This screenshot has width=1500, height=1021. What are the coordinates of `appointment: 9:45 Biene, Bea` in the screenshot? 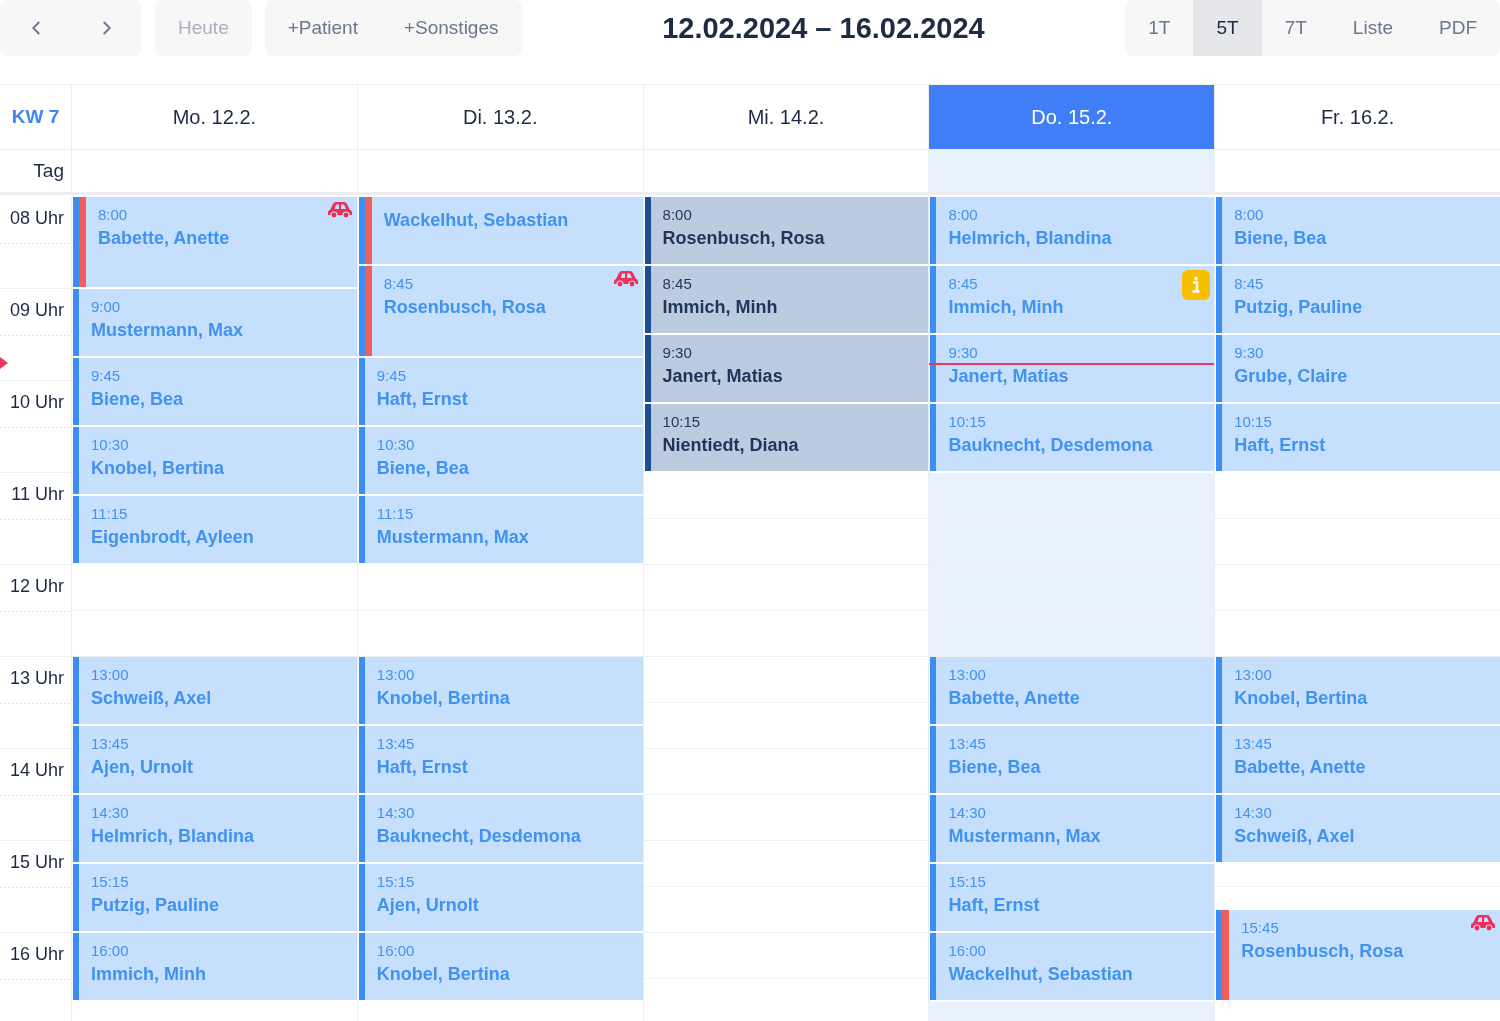 It's located at (215, 392).